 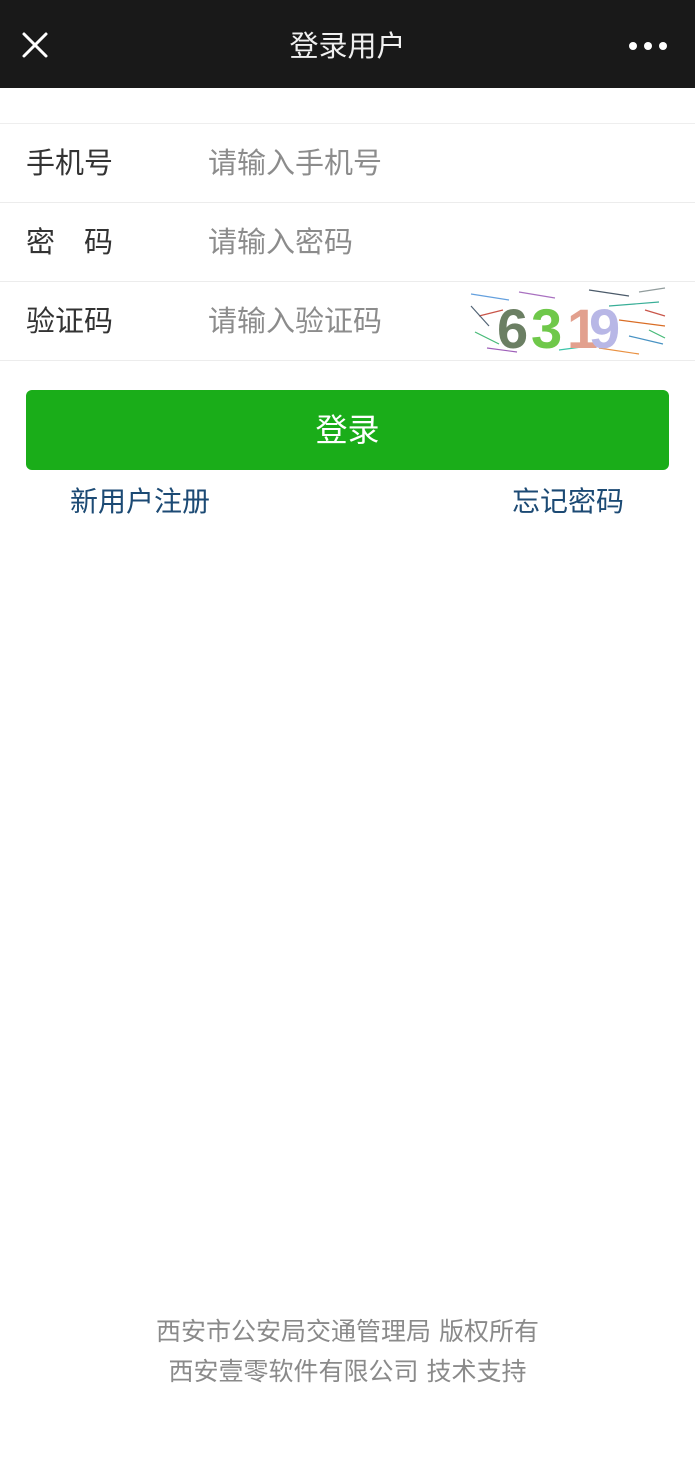 I want to click on password-label: 密 码, so click(x=70, y=242).